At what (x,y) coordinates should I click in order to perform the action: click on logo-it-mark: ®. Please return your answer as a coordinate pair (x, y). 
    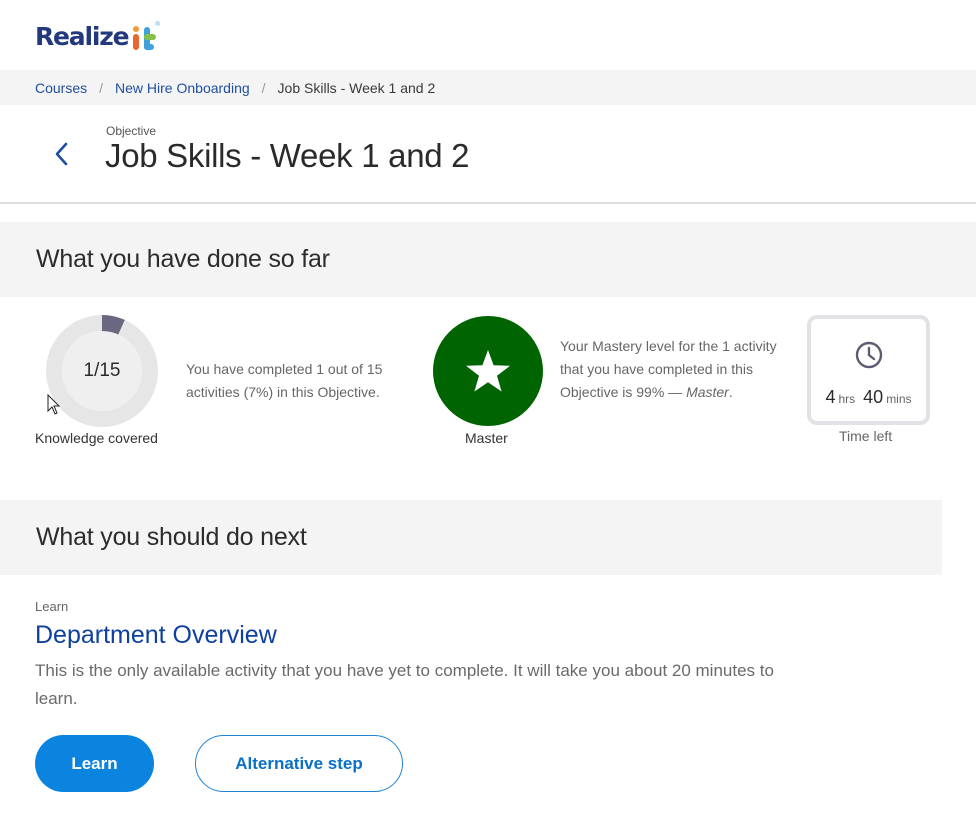
    Looking at the image, I should click on (146, 37).